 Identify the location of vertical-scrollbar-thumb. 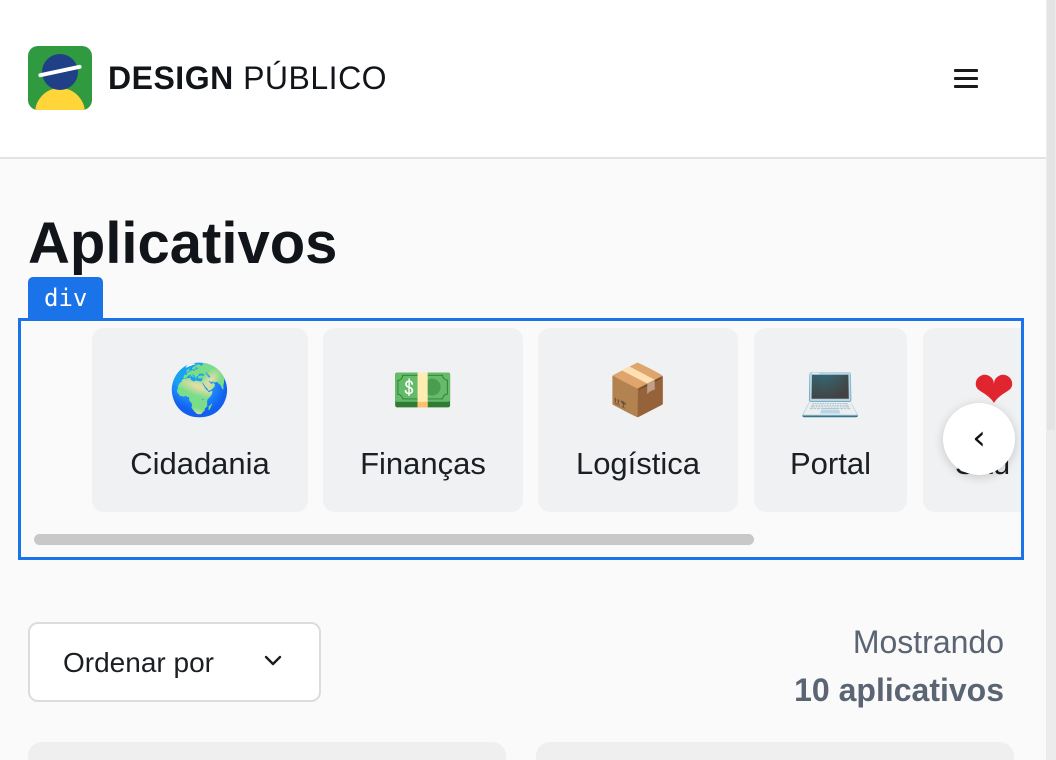
(1051, 215).